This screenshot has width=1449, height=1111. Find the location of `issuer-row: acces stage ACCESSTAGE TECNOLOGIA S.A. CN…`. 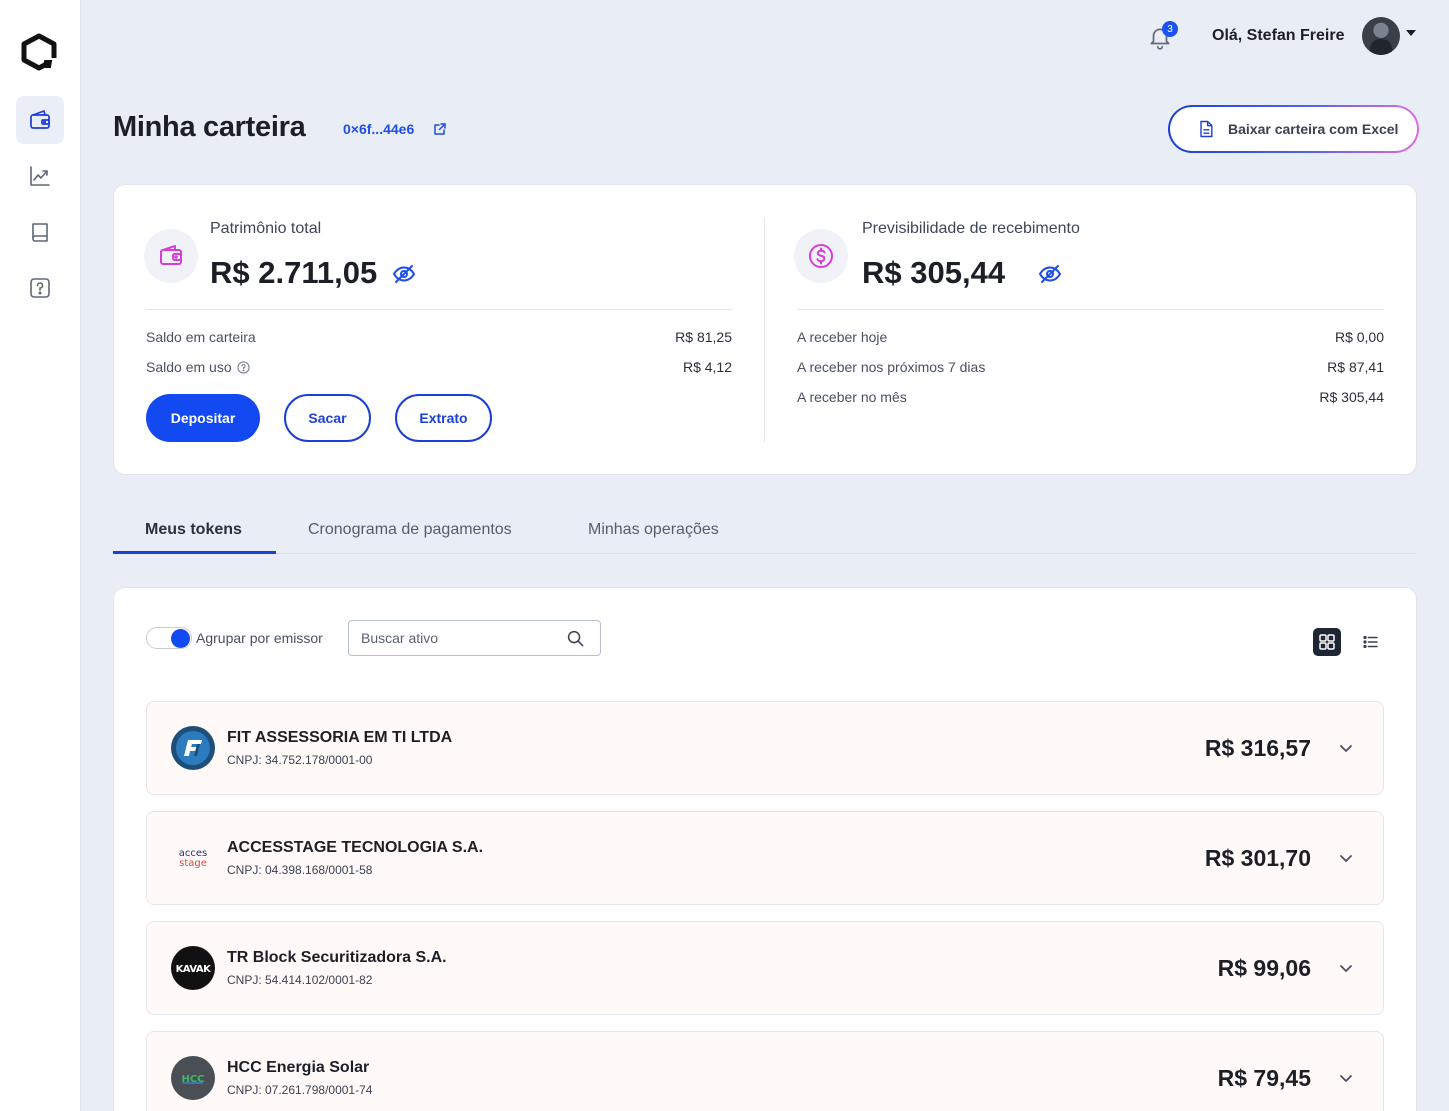

issuer-row: acces stage ACCESSTAGE TECNOLOGIA S.A. CN… is located at coordinates (765, 858).